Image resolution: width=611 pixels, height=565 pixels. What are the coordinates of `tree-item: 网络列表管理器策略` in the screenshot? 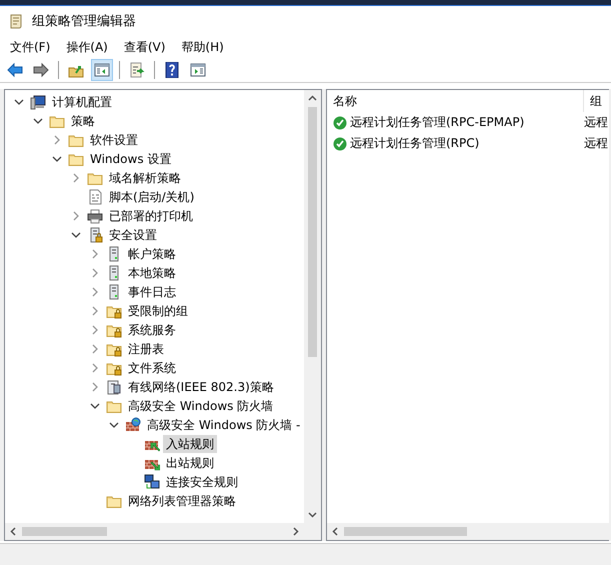 It's located at (182, 501).